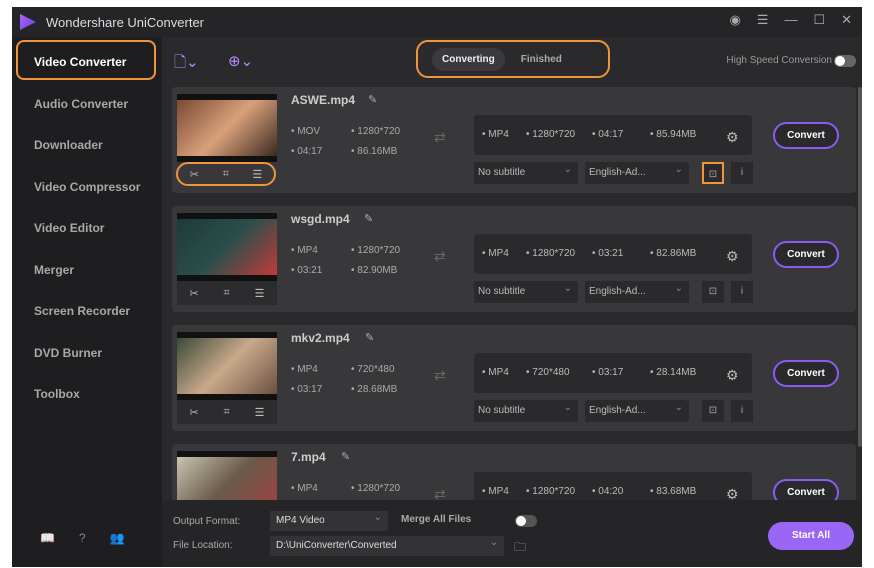 The width and height of the screenshot is (874, 568). I want to click on folder-icon: 🗀, so click(520, 548).